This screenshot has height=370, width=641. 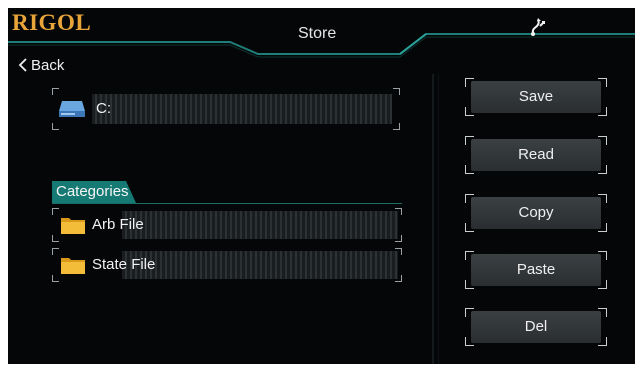 I want to click on paste-label: Paste, so click(x=536, y=269).